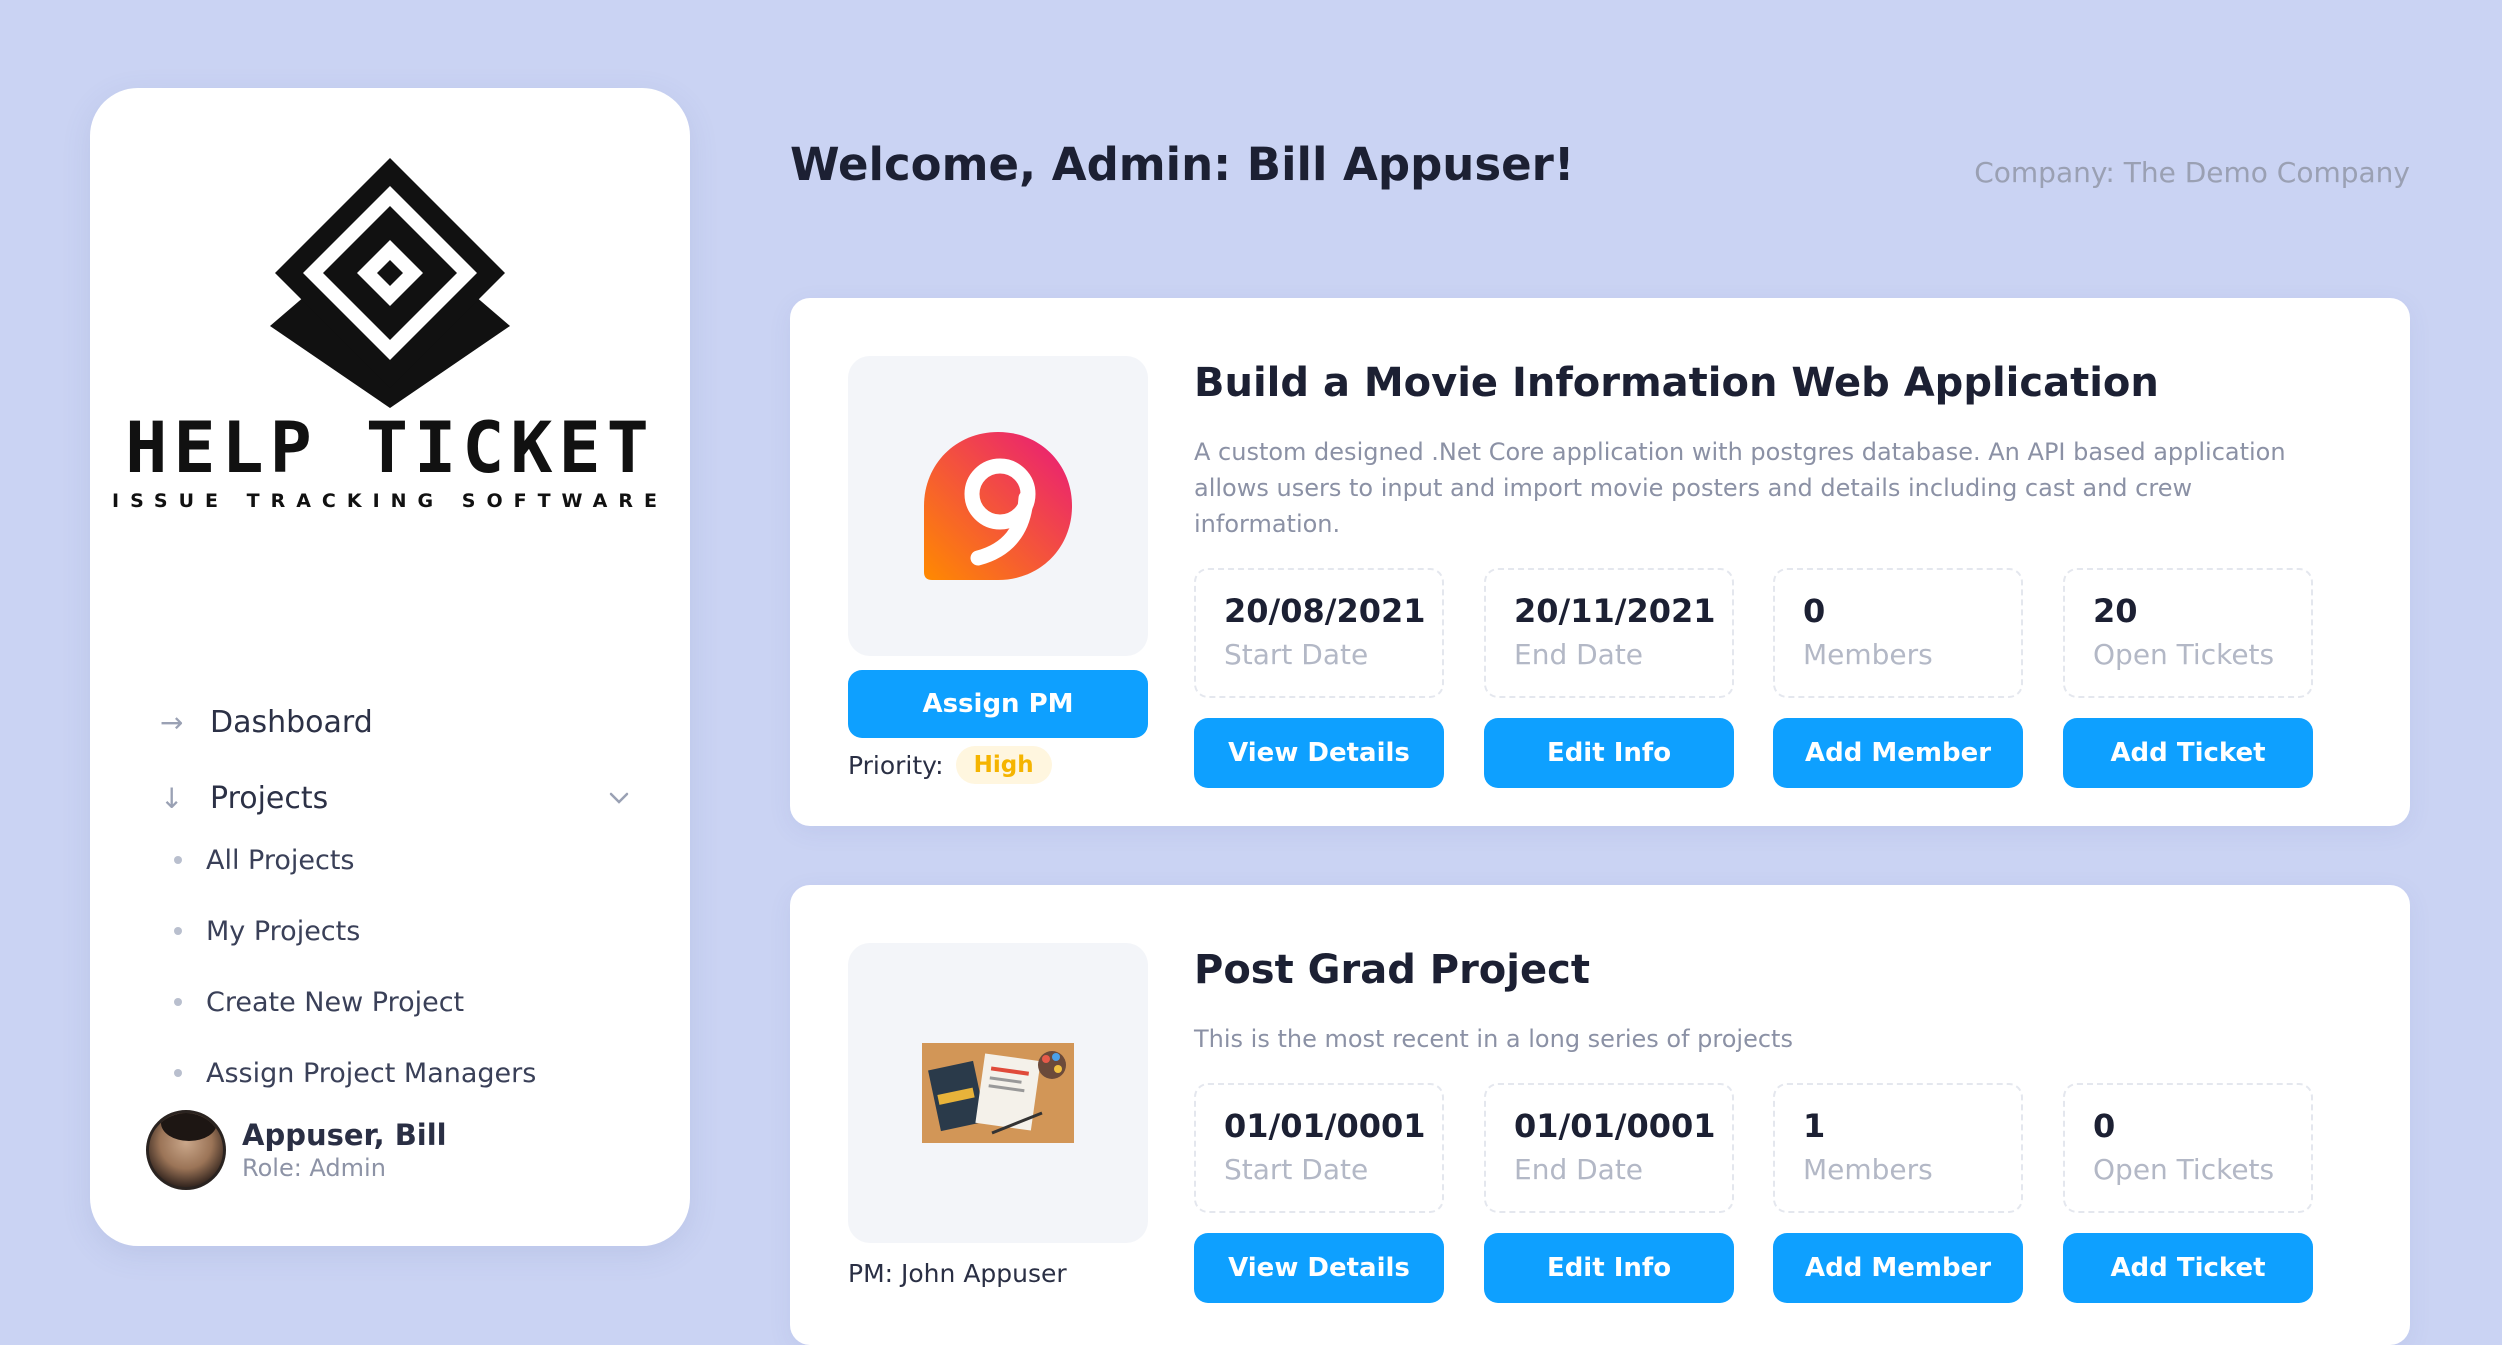 The width and height of the screenshot is (2502, 1345). Describe the element at coordinates (1898, 633) in the screenshot. I see `stat-members: 0 Members` at that location.